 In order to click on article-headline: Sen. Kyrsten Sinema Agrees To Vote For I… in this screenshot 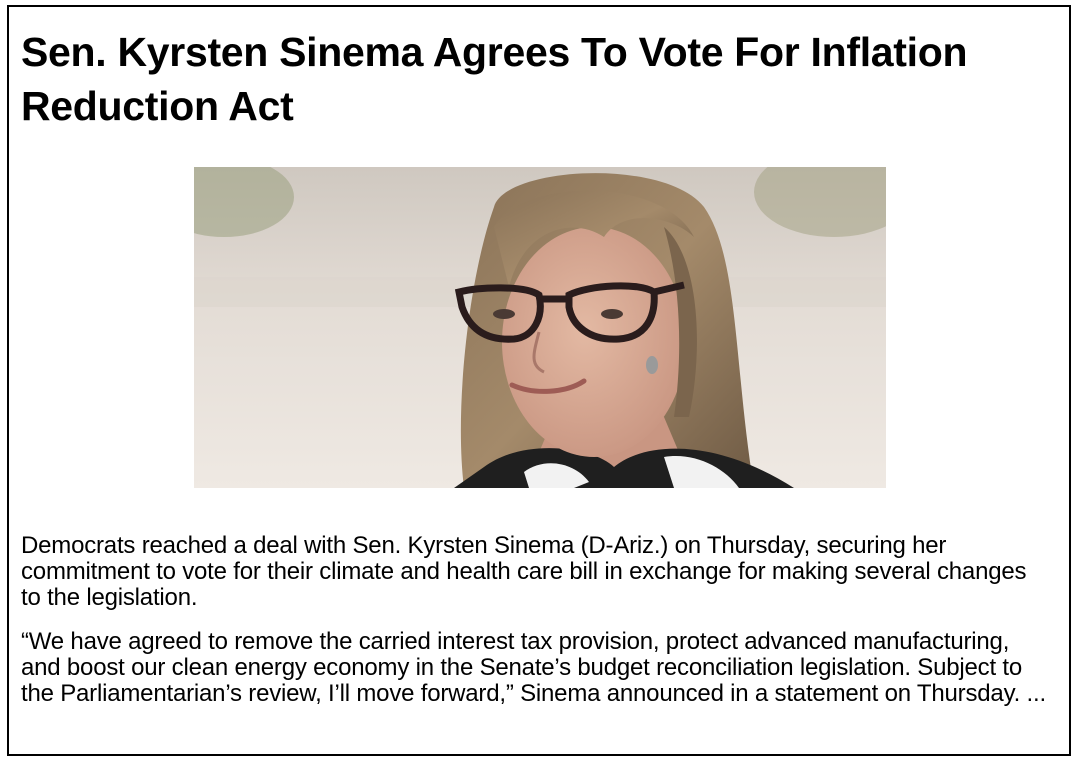, I will do `click(494, 79)`.